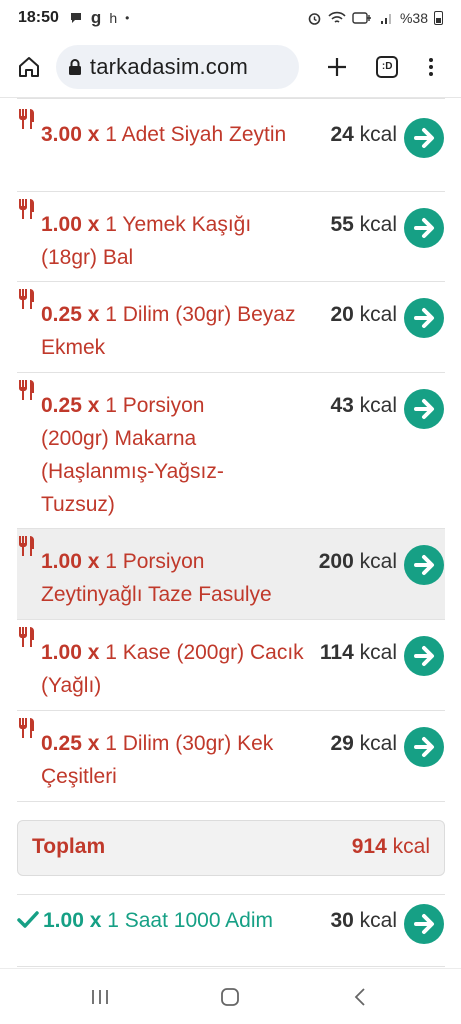 The image size is (461, 1024). Describe the element at coordinates (162, 331) in the screenshot. I see `food-description: 0.25 x 1 Dilim (30gr) Beyaz Ekmek` at that location.